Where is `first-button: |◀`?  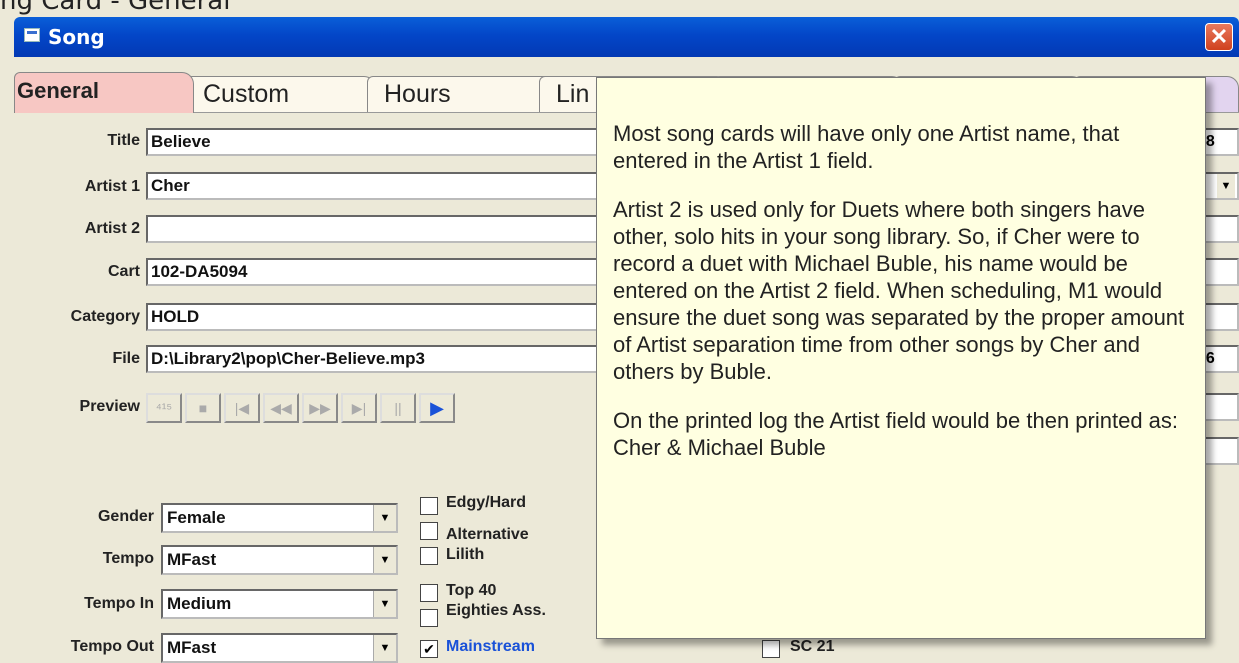
first-button: |◀ is located at coordinates (242, 408).